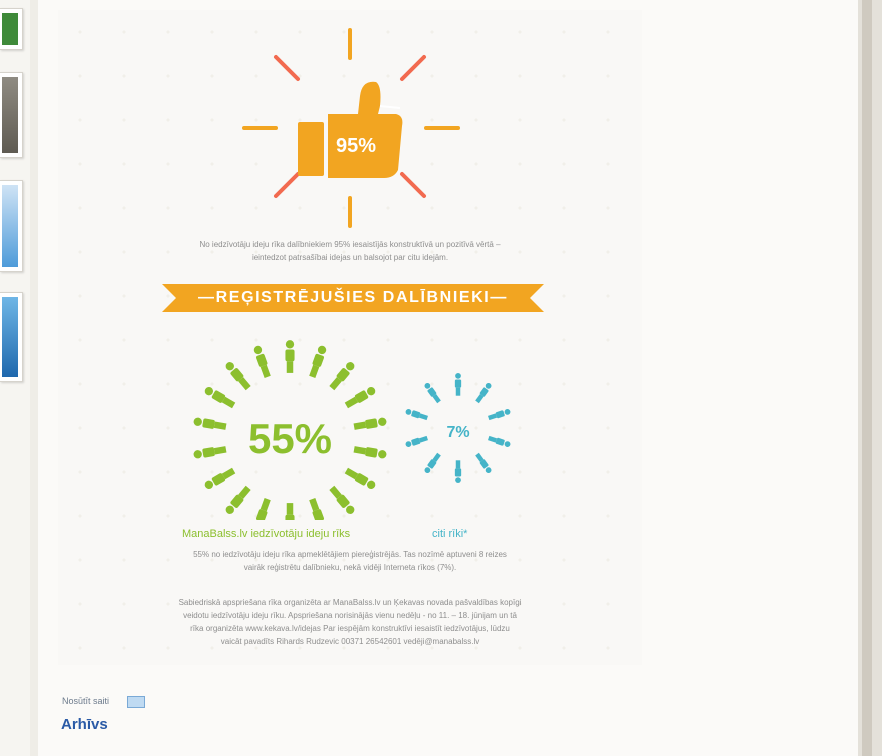 Image resolution: width=882 pixels, height=756 pixels. Describe the element at coordinates (86, 701) in the screenshot. I see `send-link-label: Nosūtīt saiti` at that location.